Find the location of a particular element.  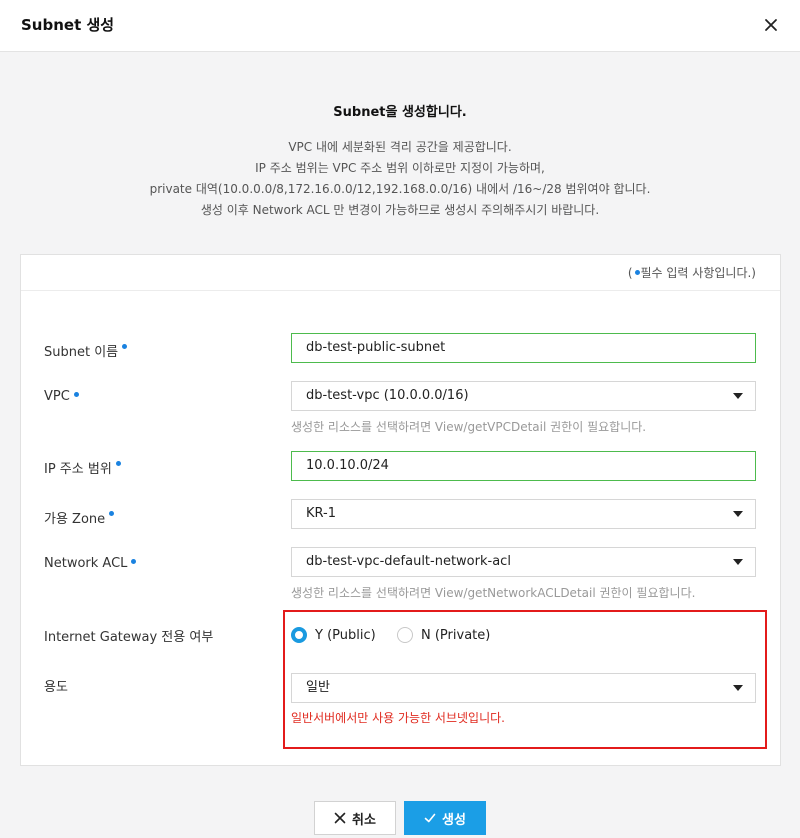

network-acl-value: db-test-vpc-default-network-acl is located at coordinates (408, 561).